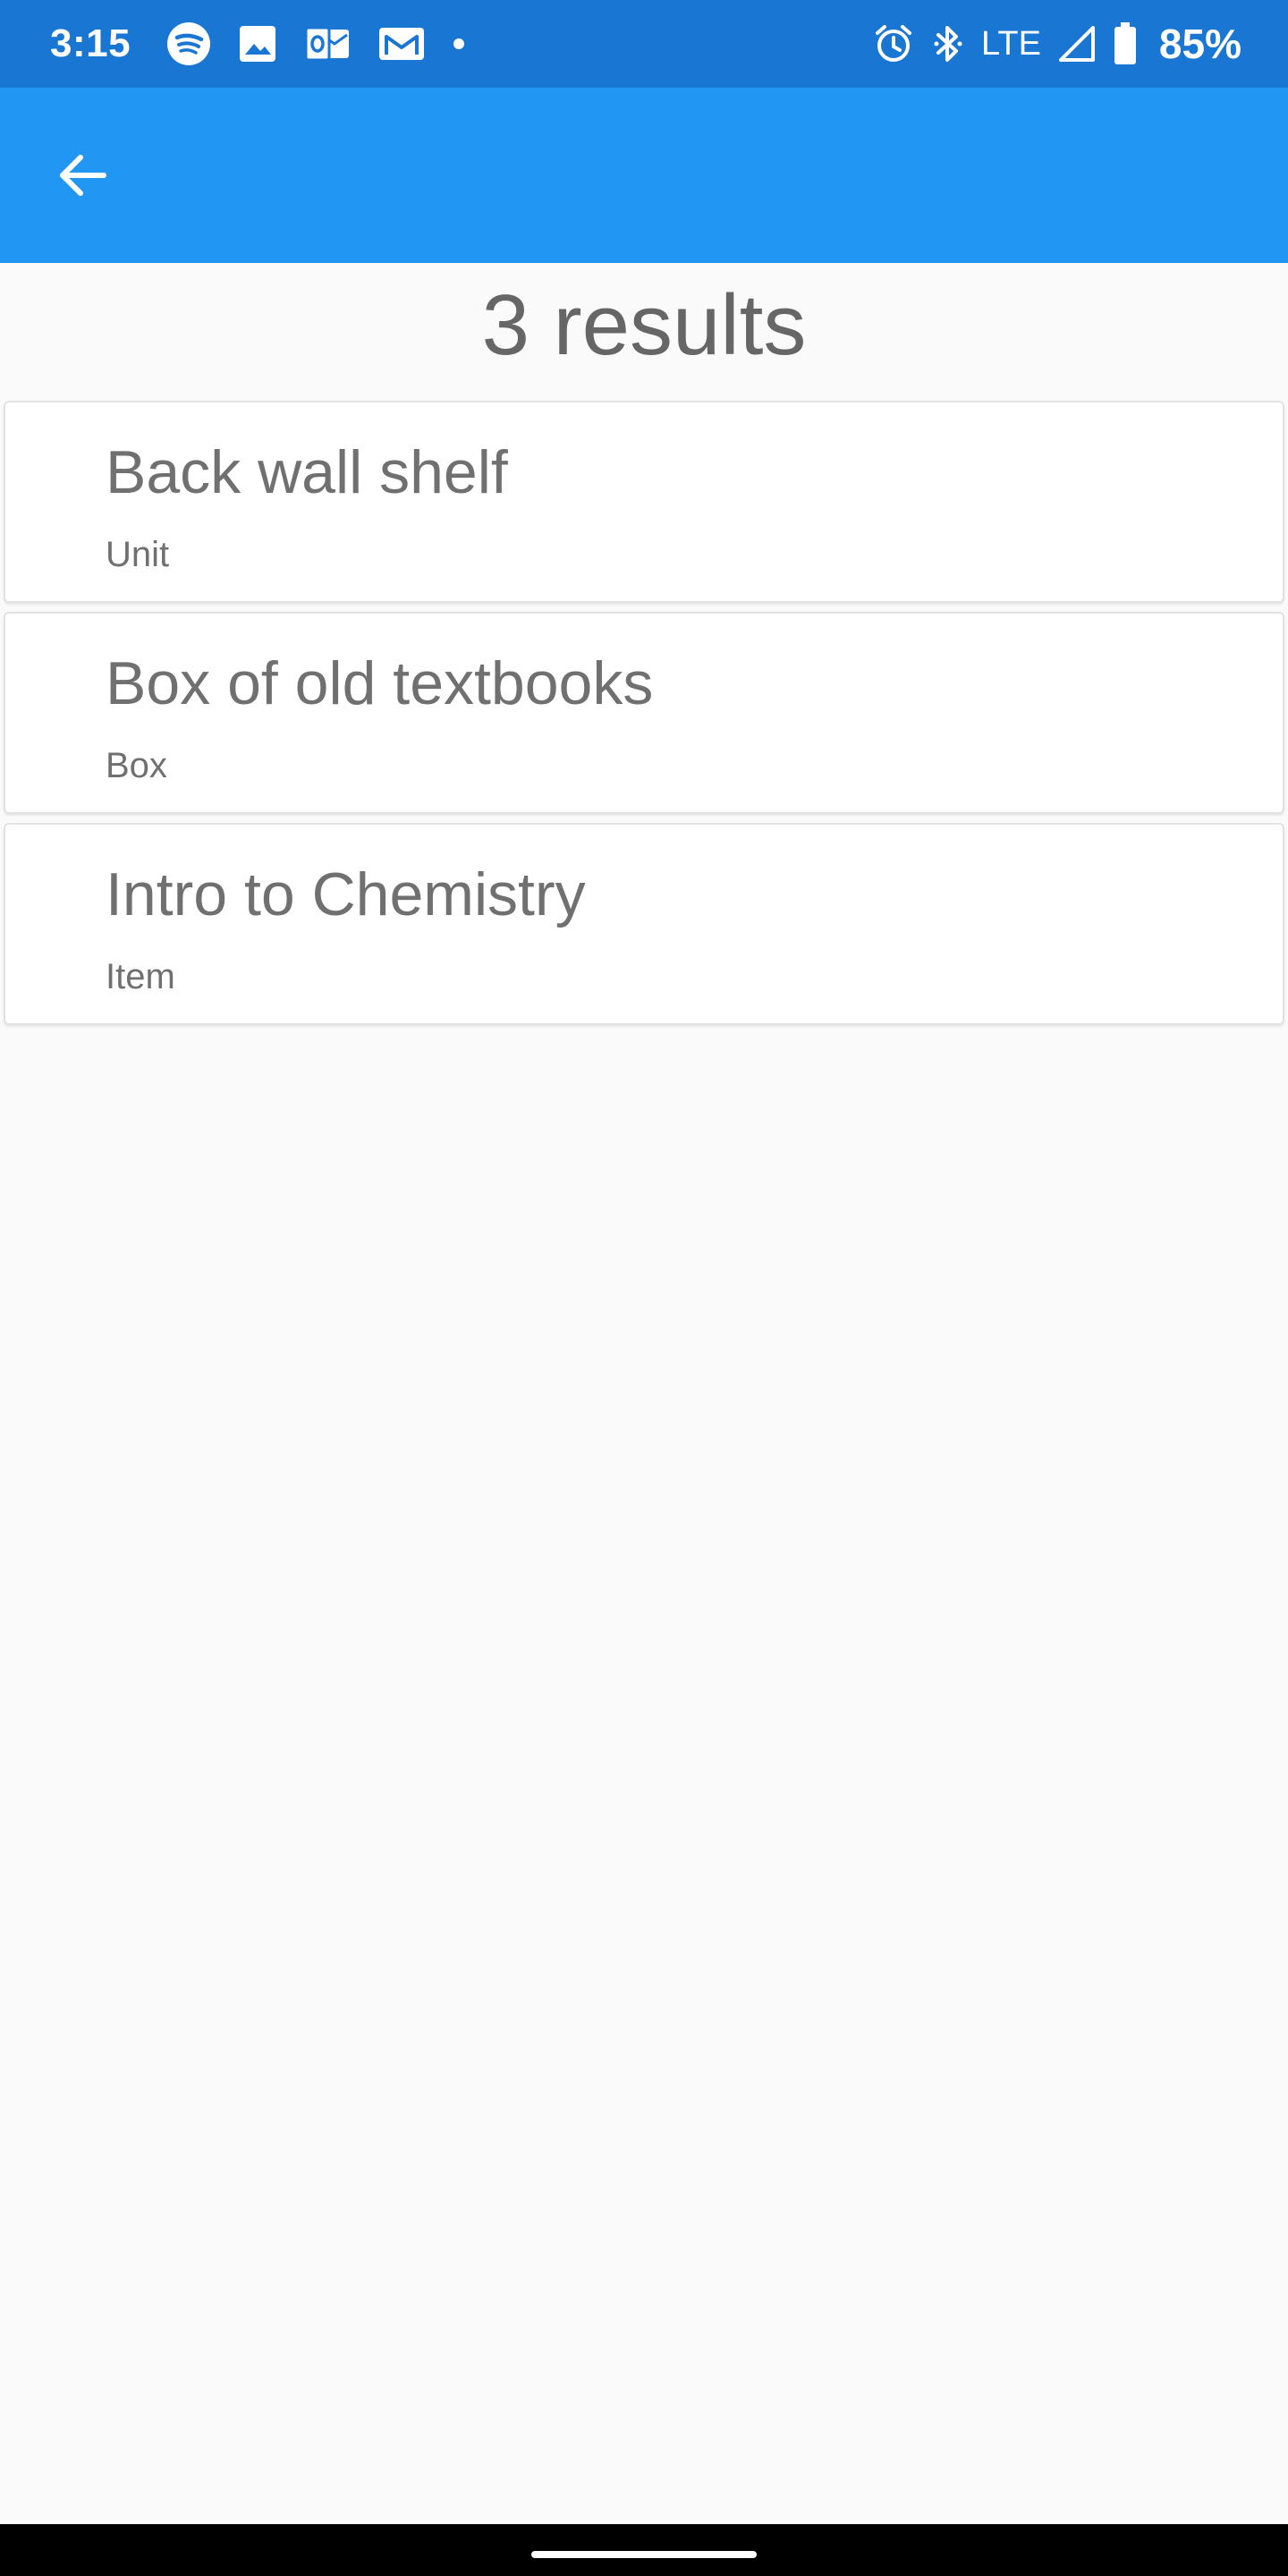 This screenshot has height=2576, width=1288. What do you see at coordinates (644, 325) in the screenshot?
I see `results-count-title: 3 results` at bounding box center [644, 325].